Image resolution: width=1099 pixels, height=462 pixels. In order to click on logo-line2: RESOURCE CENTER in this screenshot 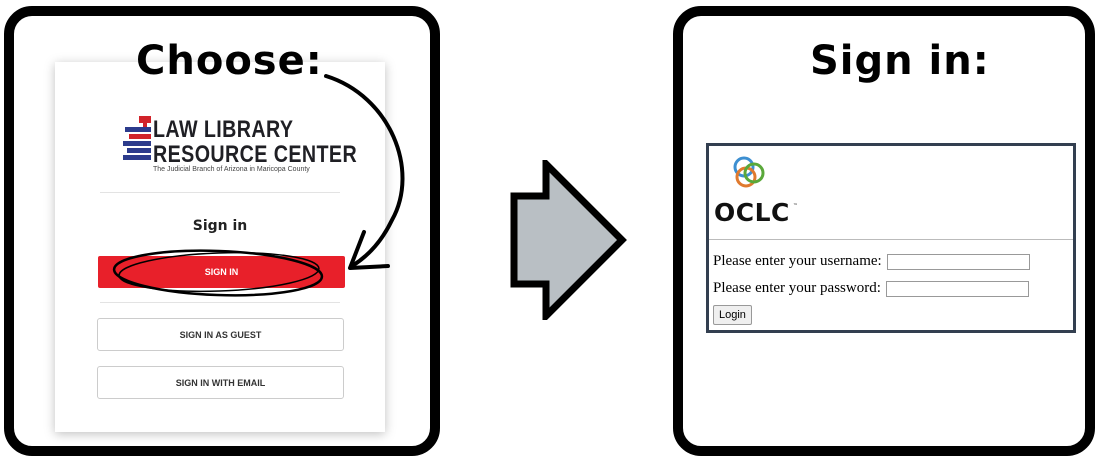, I will do `click(255, 154)`.